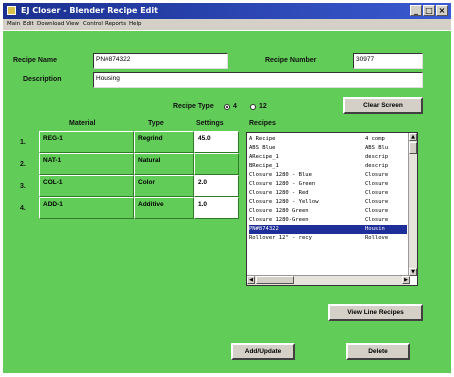 Image resolution: width=454 pixels, height=377 pixels. What do you see at coordinates (23, 142) in the screenshot?
I see `row-number: 1.` at bounding box center [23, 142].